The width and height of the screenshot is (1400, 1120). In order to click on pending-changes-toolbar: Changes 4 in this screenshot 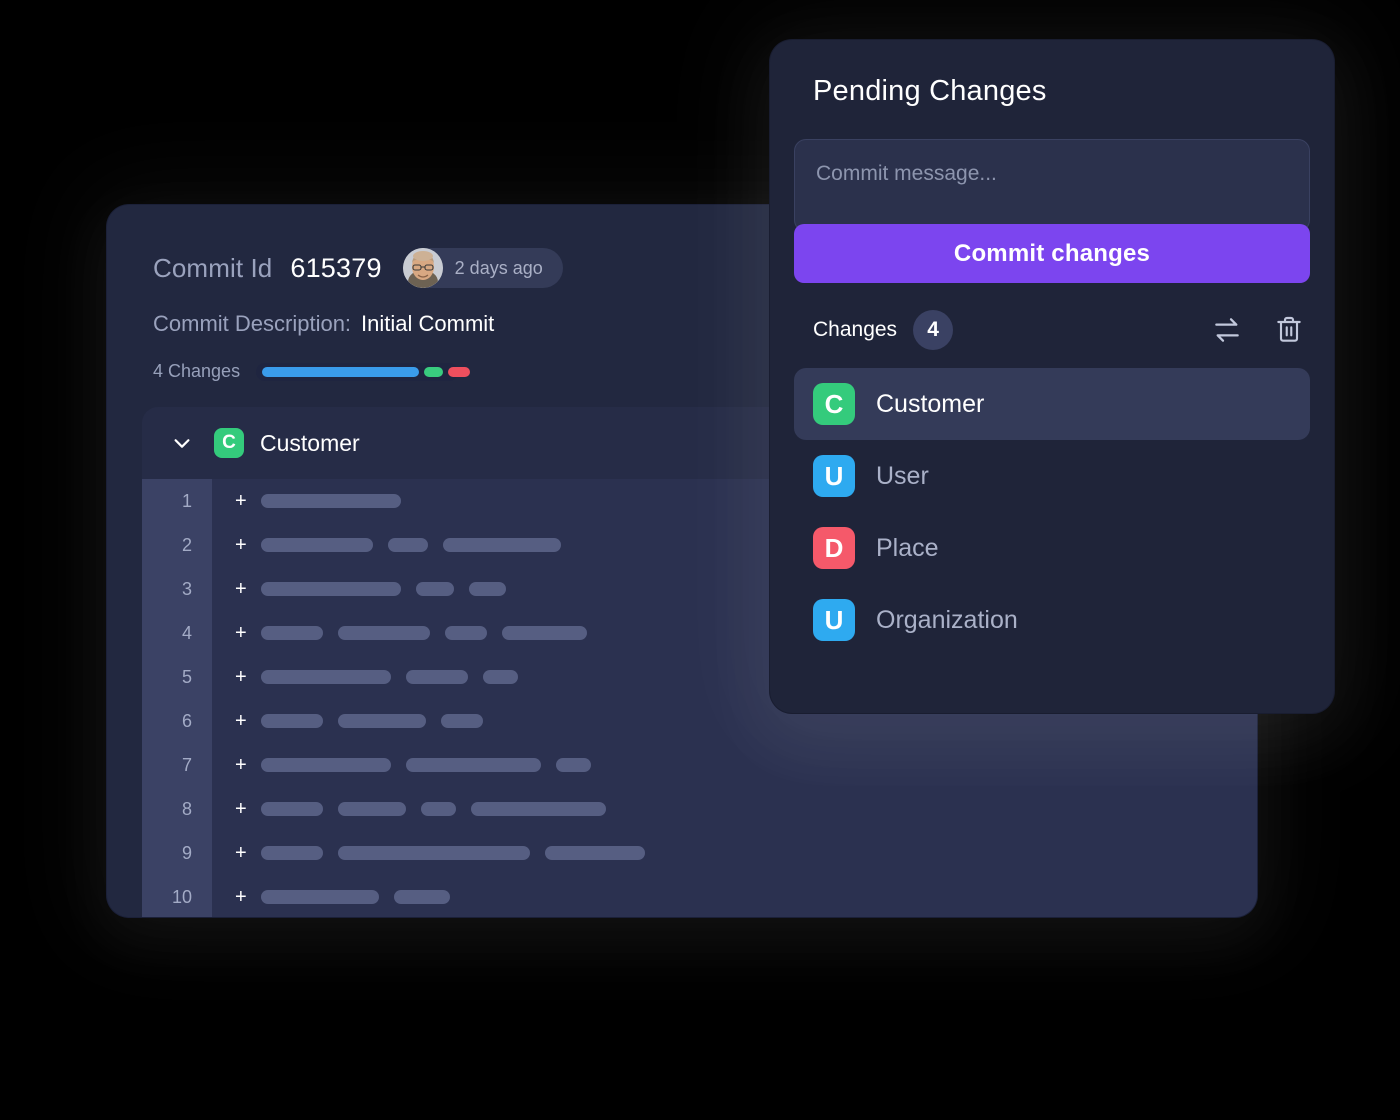, I will do `click(1052, 330)`.